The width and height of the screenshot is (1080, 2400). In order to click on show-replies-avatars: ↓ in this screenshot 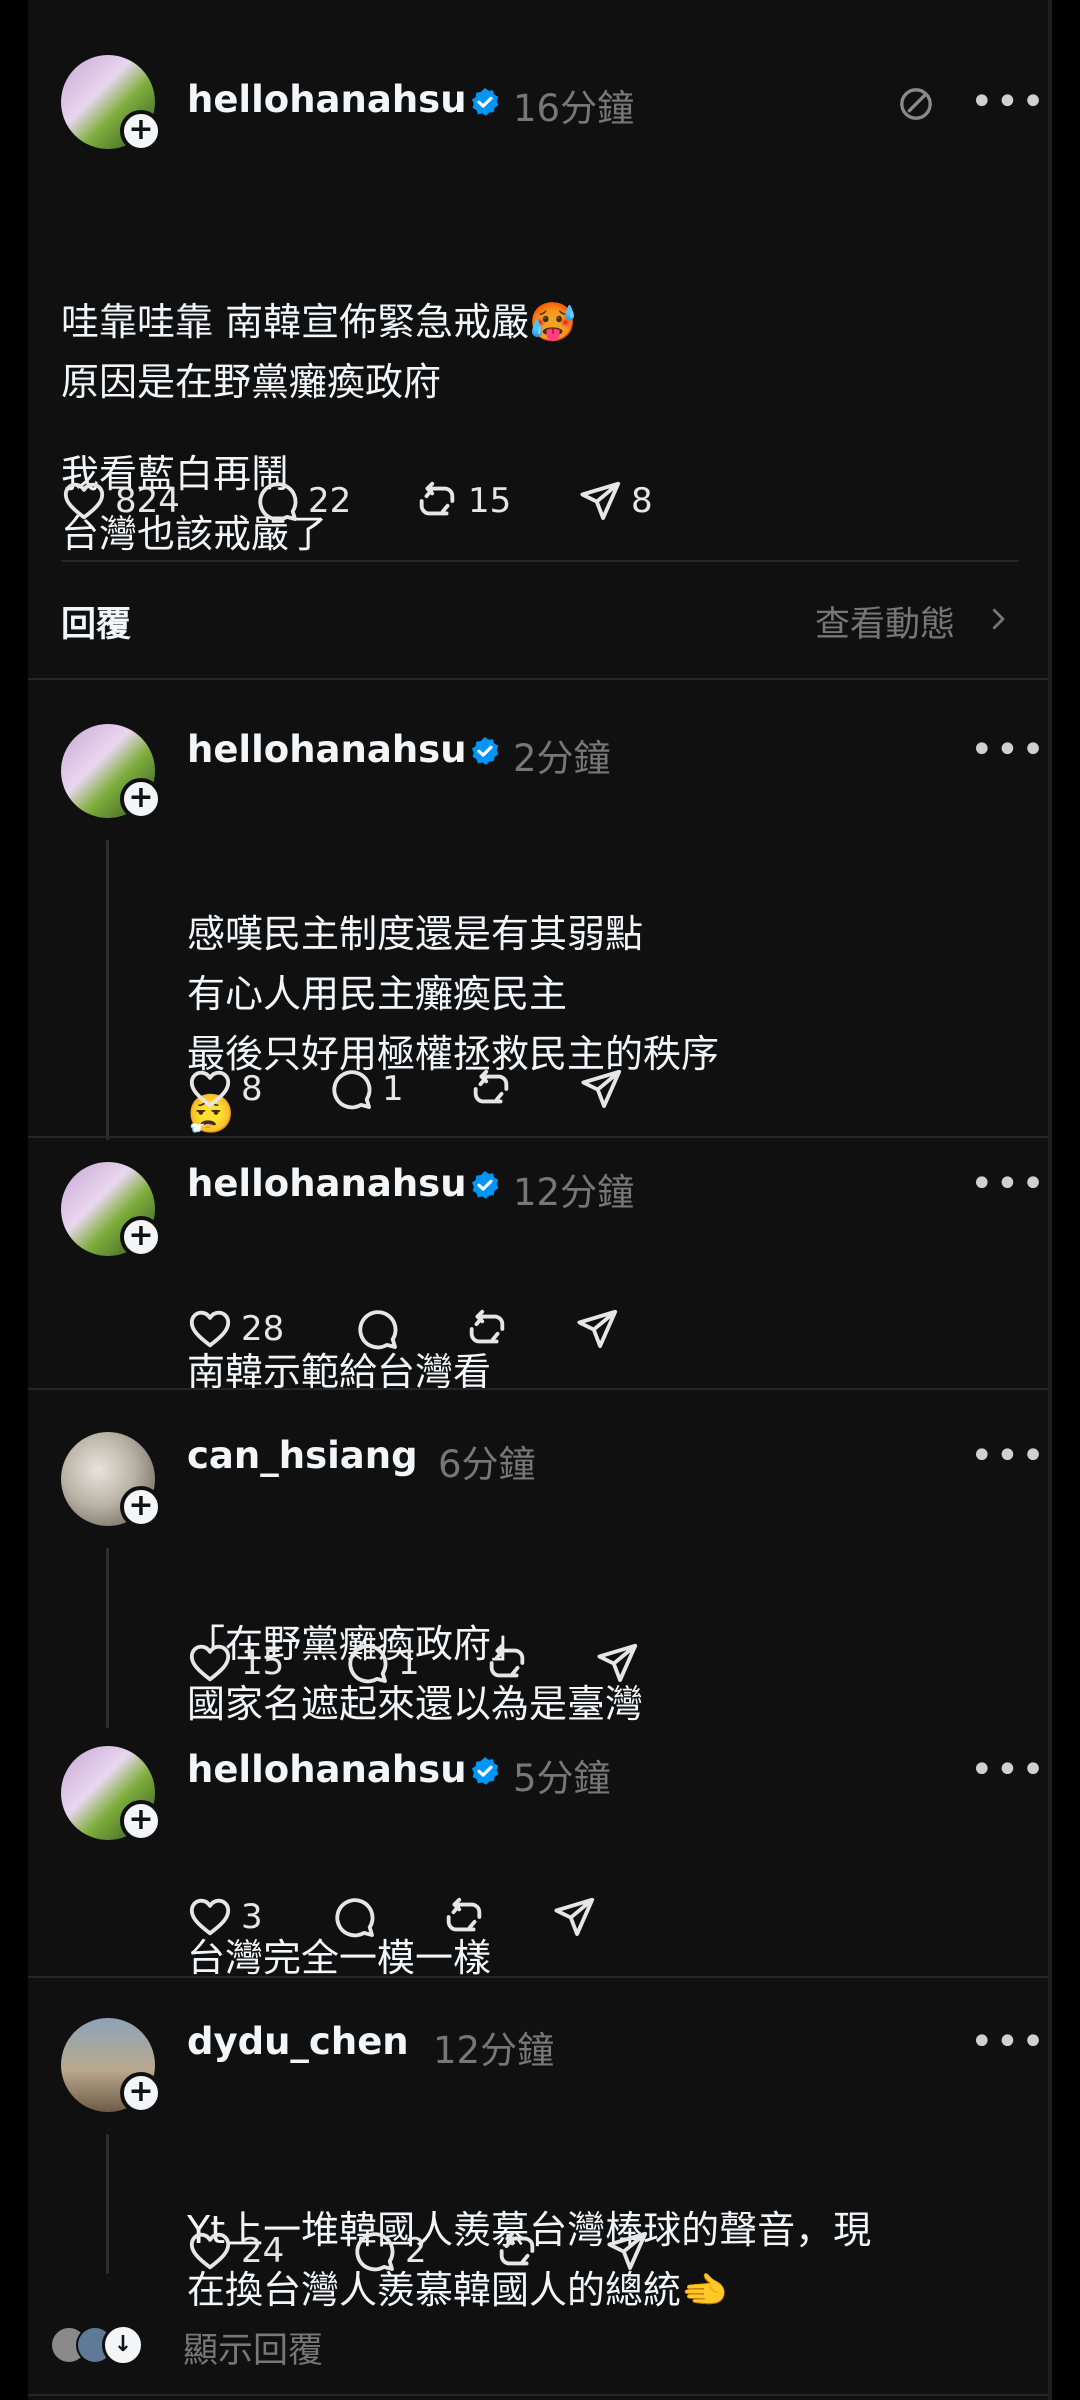, I will do `click(97, 2344)`.